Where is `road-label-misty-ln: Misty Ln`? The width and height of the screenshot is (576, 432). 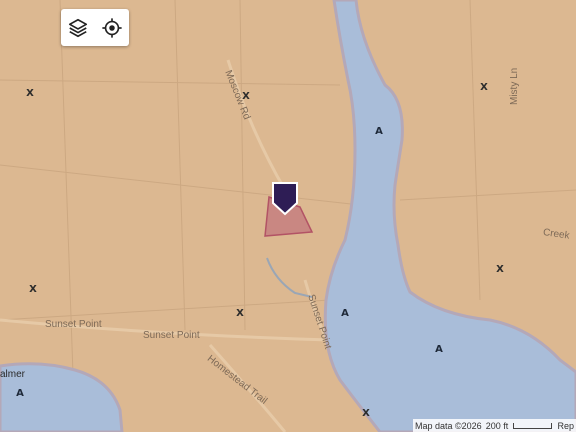 road-label-misty-ln: Misty Ln is located at coordinates (514, 86).